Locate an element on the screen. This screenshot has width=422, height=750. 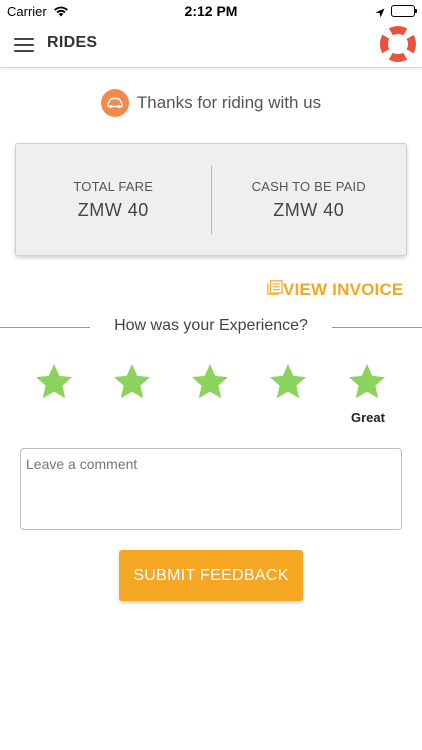
nav-bar: RIDES is located at coordinates (211, 45).